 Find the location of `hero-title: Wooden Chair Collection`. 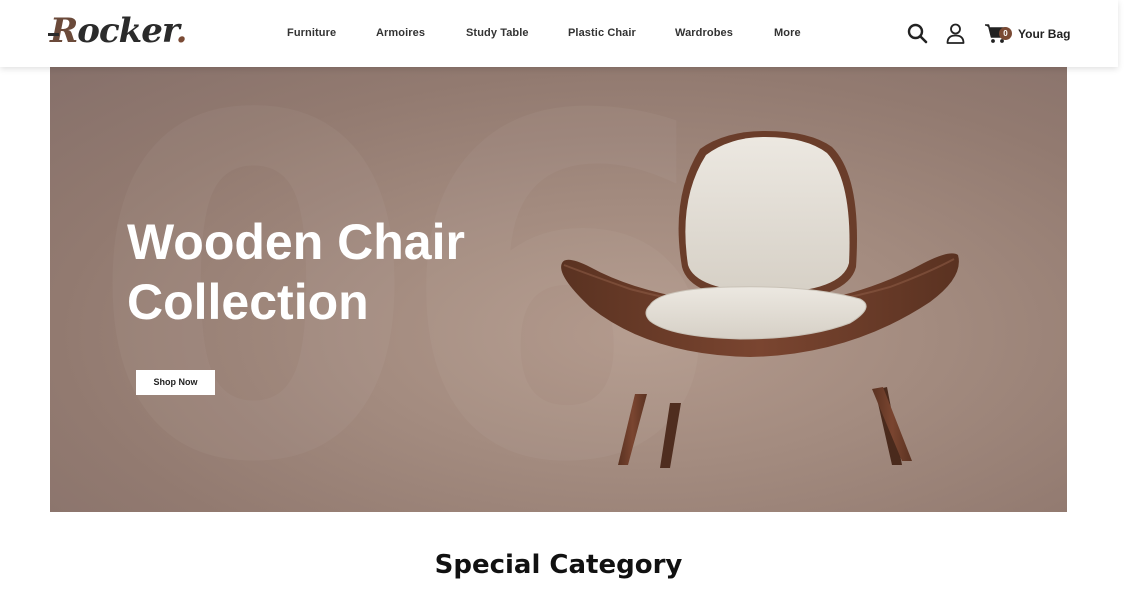

hero-title: Wooden Chair Collection is located at coordinates (327, 272).